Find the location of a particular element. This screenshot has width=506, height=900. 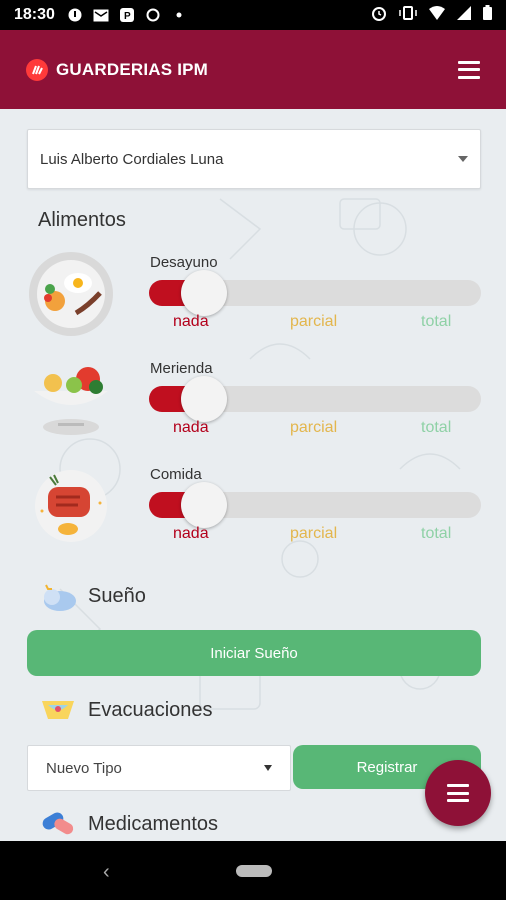

medicamentos-title: Medicamentos is located at coordinates (153, 823).